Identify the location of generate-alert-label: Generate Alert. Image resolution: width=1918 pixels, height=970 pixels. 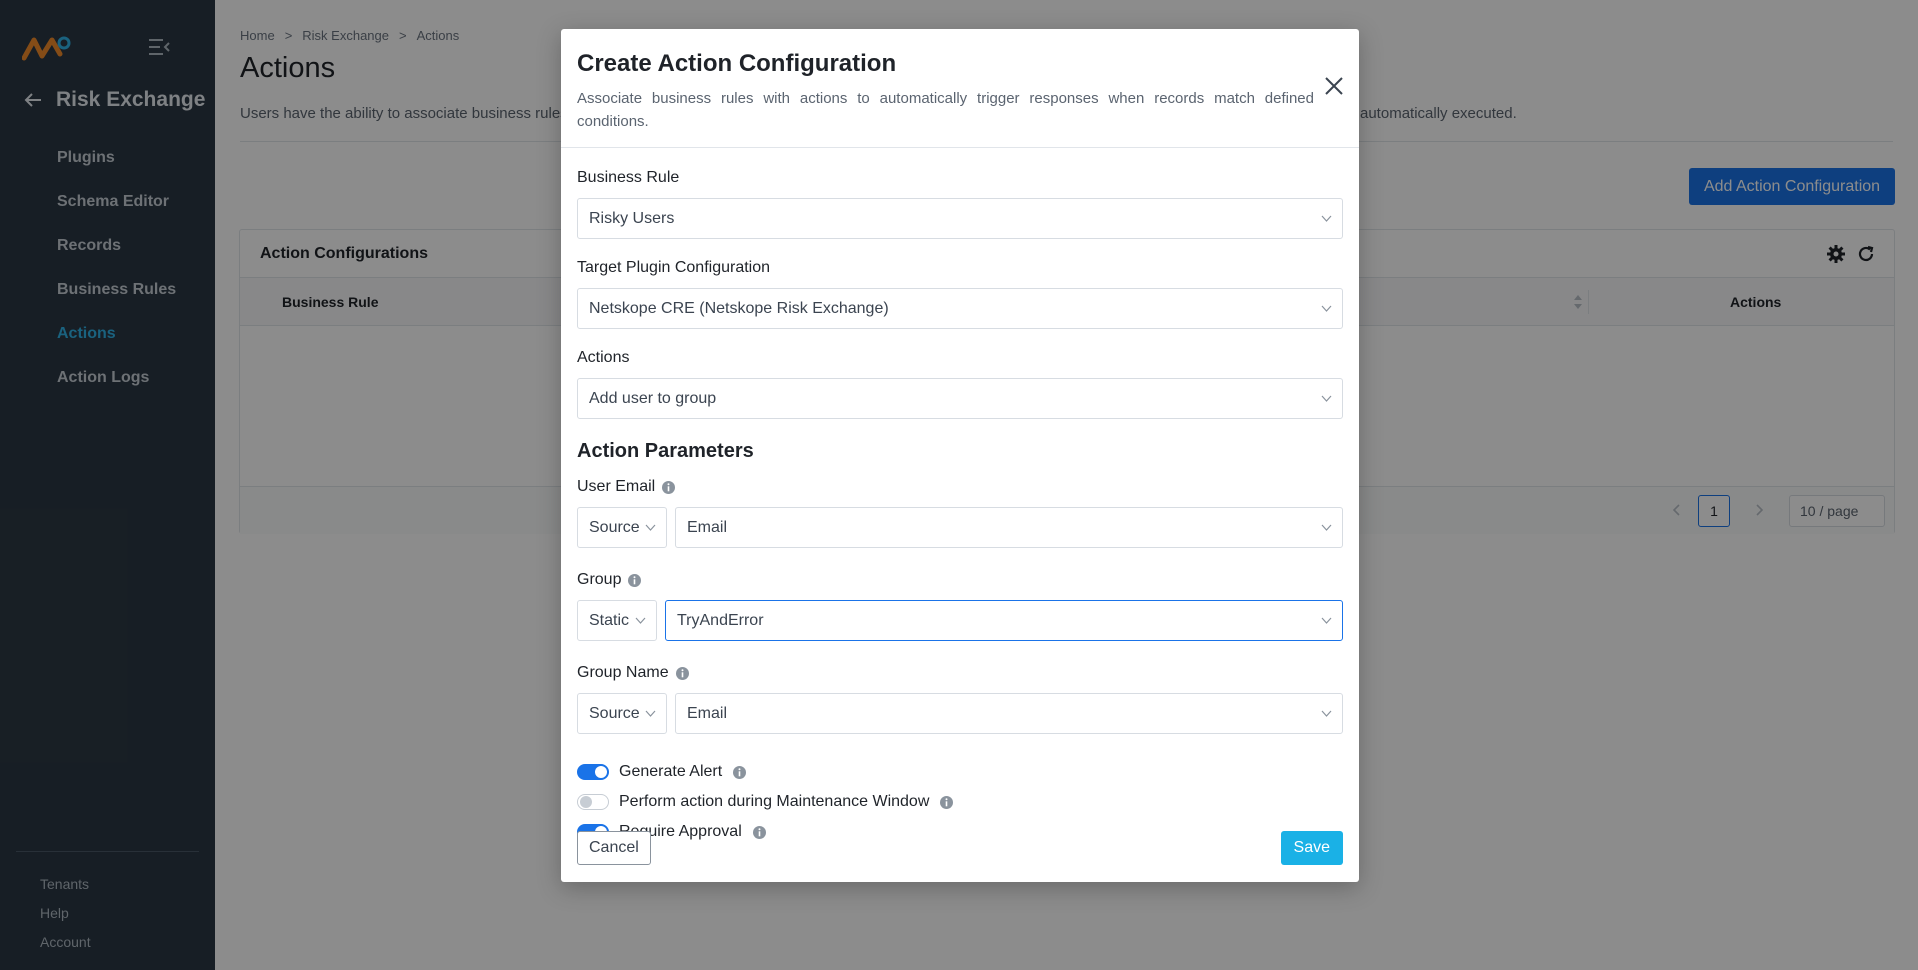
(671, 771).